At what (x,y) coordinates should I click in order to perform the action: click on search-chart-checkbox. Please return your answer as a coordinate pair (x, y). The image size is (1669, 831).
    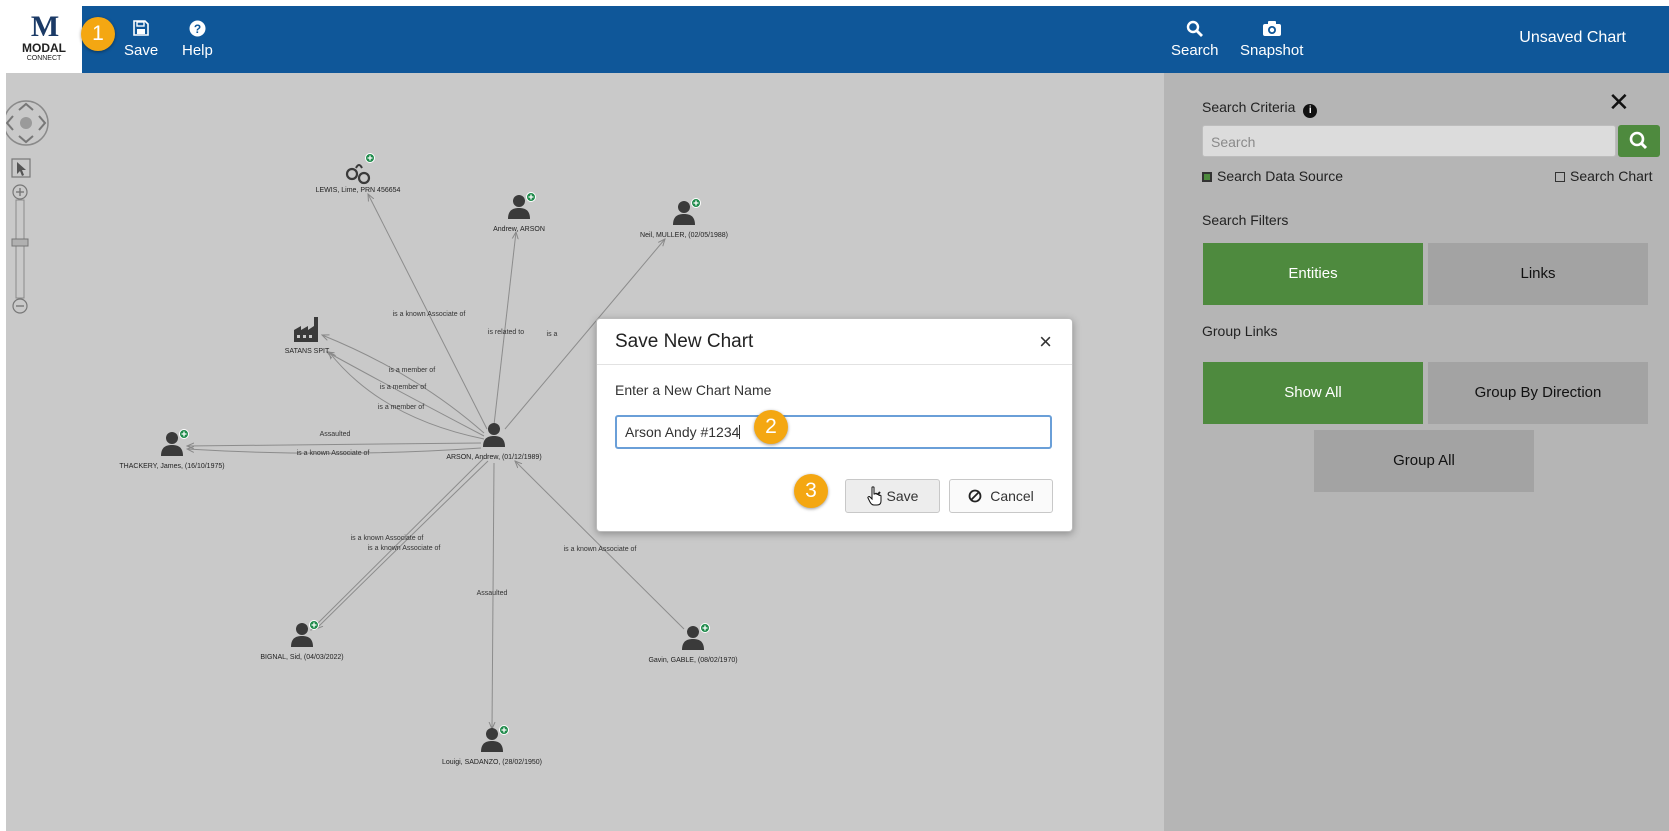
    Looking at the image, I should click on (1560, 177).